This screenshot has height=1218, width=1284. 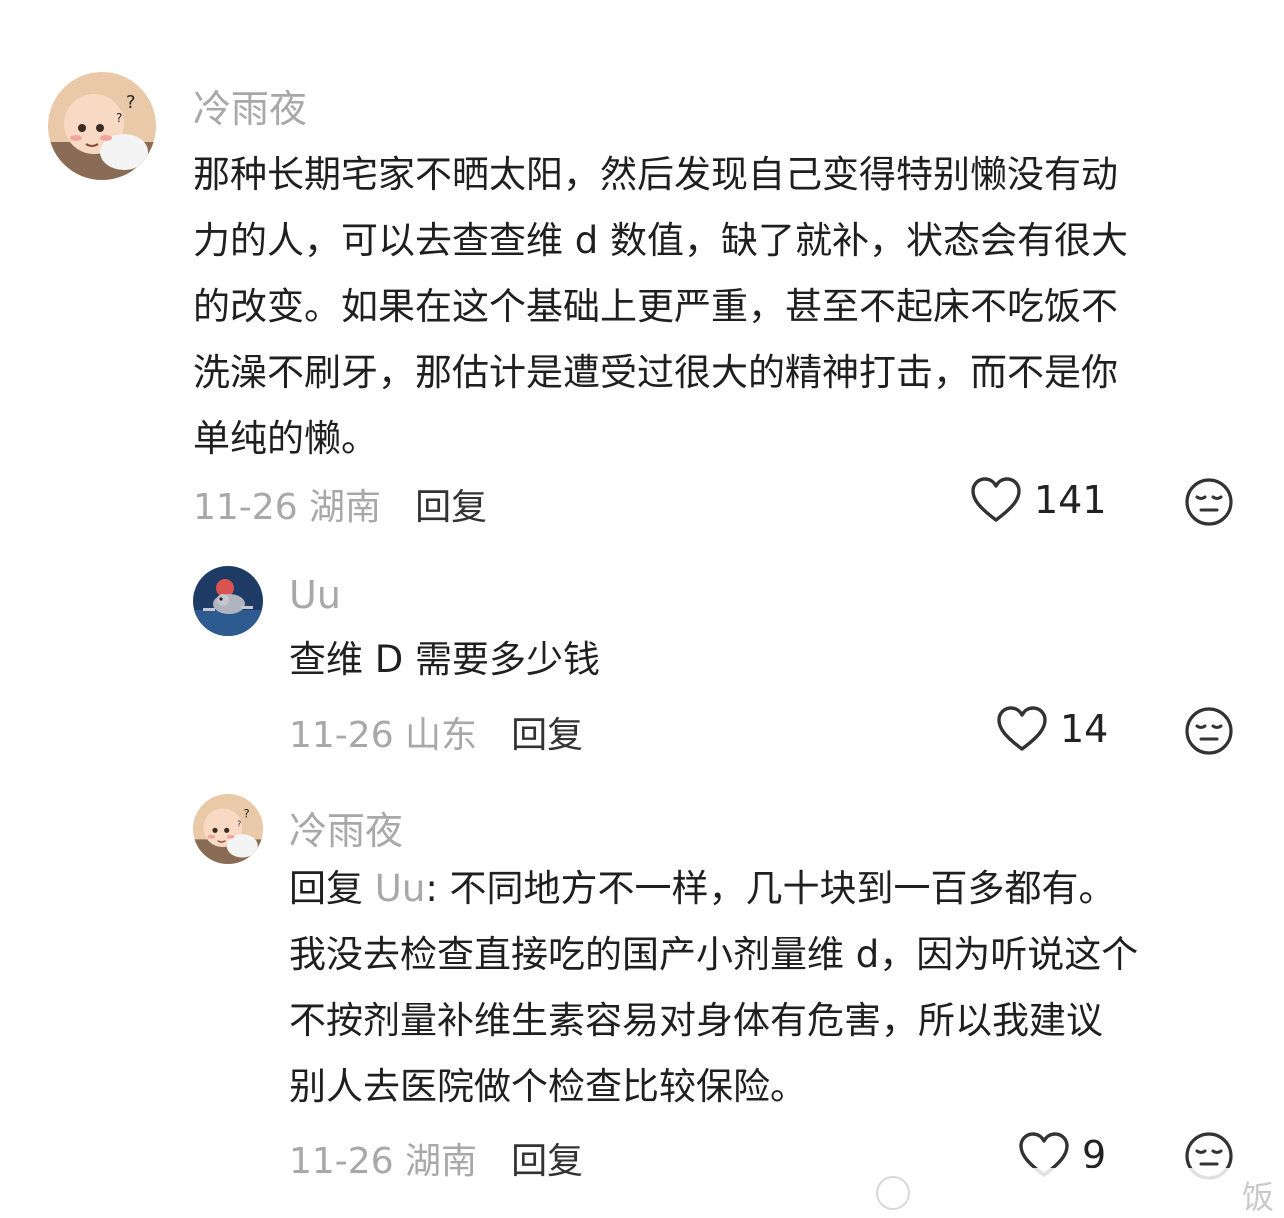 I want to click on like-button: 14, so click(x=1052, y=729).